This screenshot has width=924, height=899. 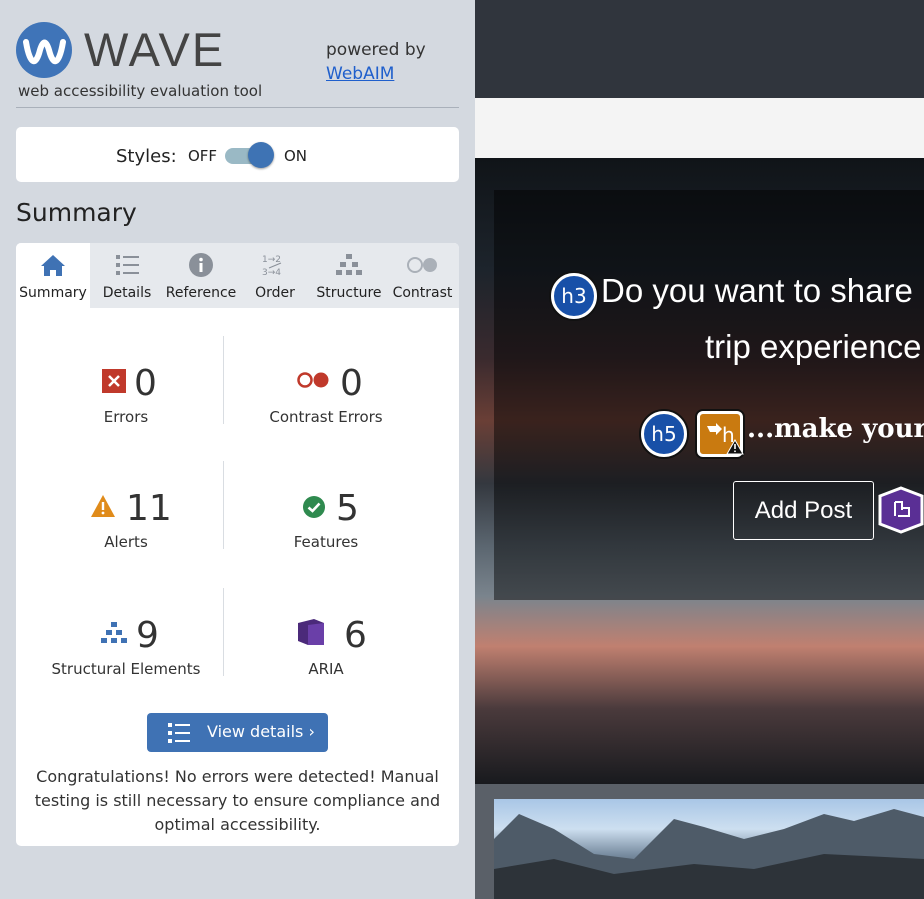 I want to click on tab-label: Details, so click(x=127, y=293).